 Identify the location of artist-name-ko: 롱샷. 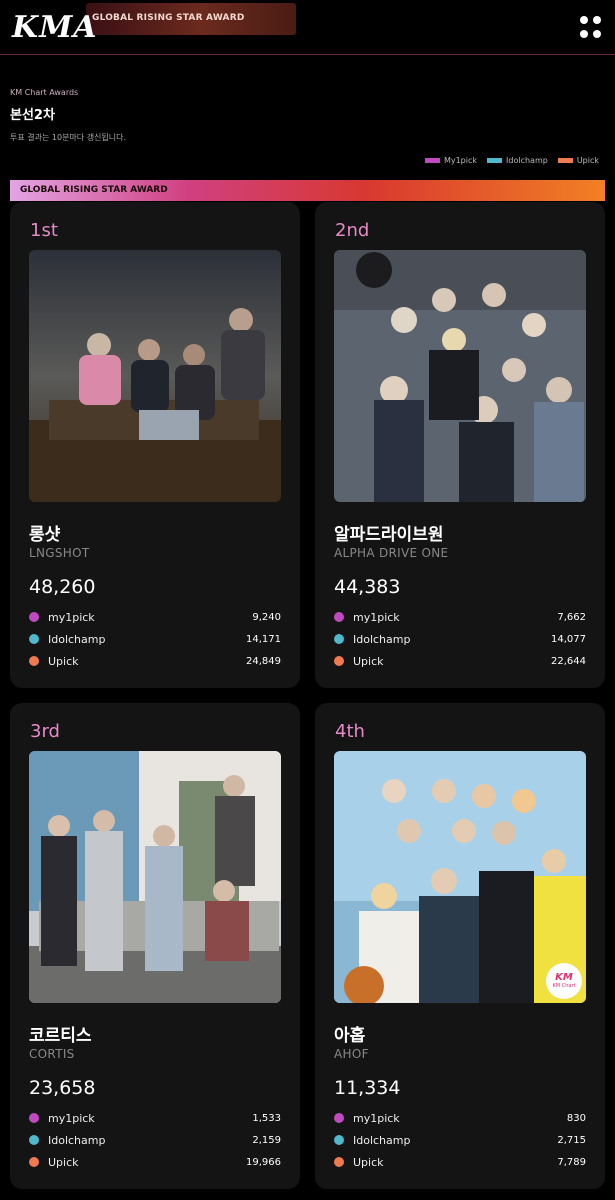
(45, 535).